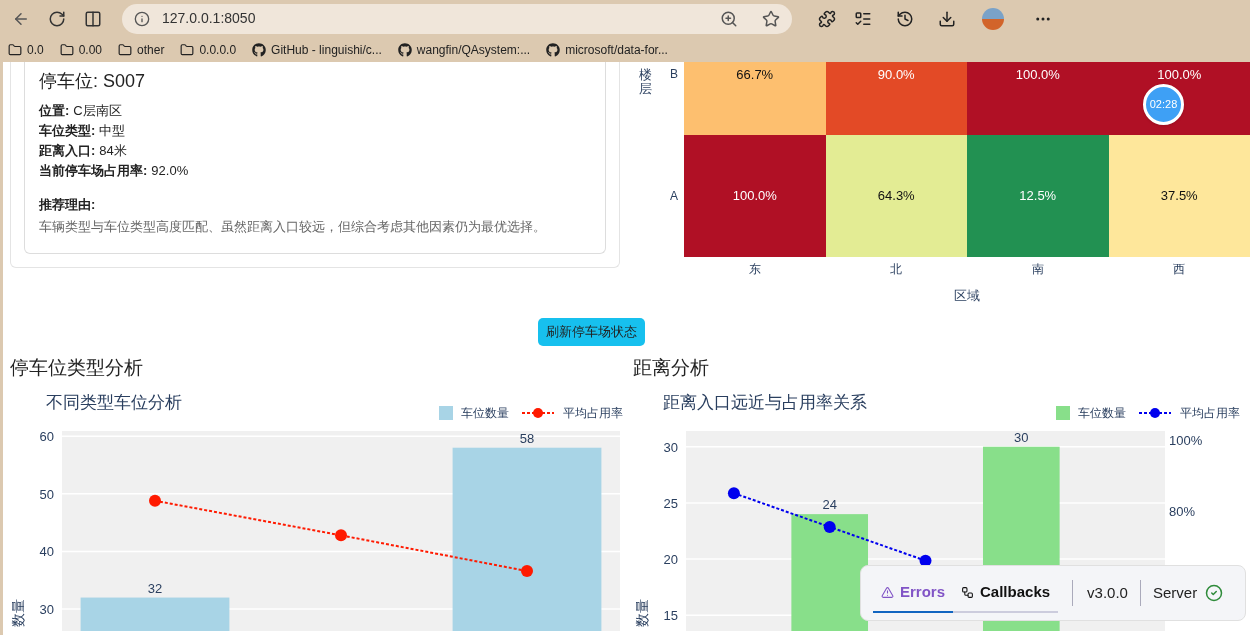 The height and width of the screenshot is (635, 1250). What do you see at coordinates (896, 75) in the screenshot?
I see `cell-value: 90.0%` at bounding box center [896, 75].